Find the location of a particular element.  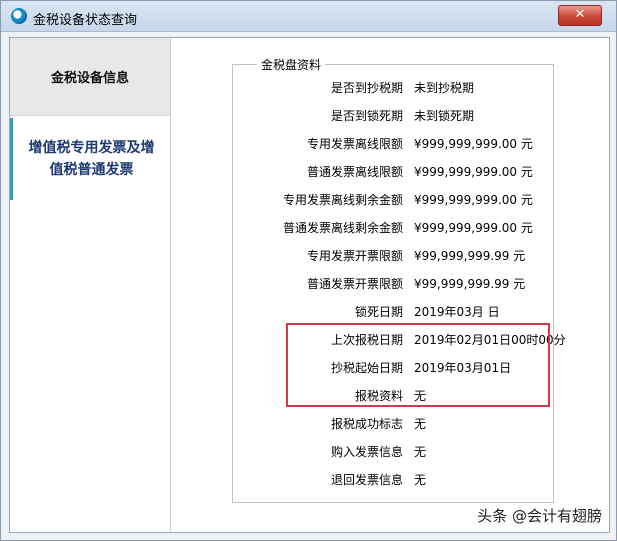

info-row: 专用发票离线剩余金额 ¥999,999,999.00 元 is located at coordinates (393, 201).